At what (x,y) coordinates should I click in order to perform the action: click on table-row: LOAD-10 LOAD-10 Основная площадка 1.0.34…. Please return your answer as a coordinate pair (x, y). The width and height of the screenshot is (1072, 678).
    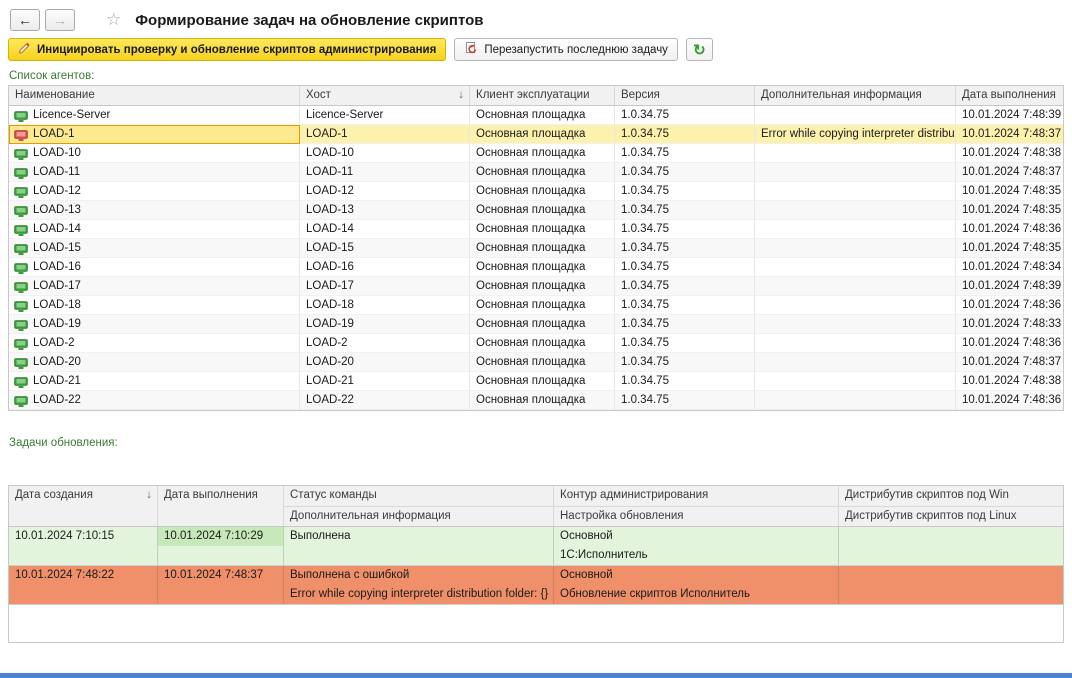
    Looking at the image, I should click on (536, 153).